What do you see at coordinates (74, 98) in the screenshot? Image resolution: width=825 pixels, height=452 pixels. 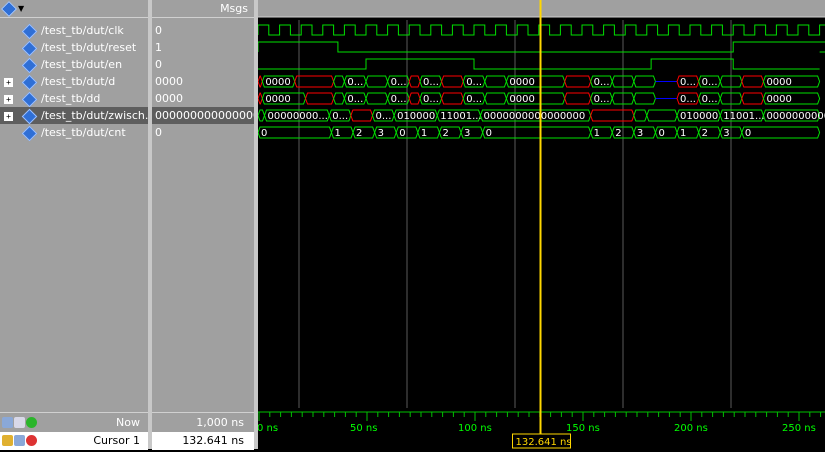 I see `signal-row: + /test_tb/dd` at bounding box center [74, 98].